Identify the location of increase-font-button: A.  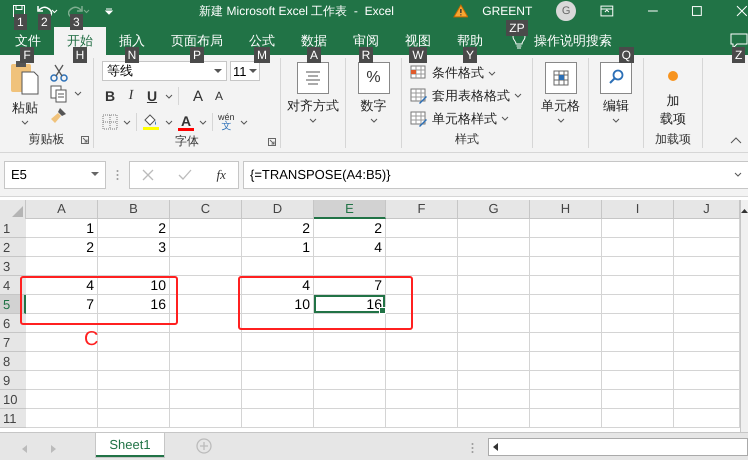
(198, 96).